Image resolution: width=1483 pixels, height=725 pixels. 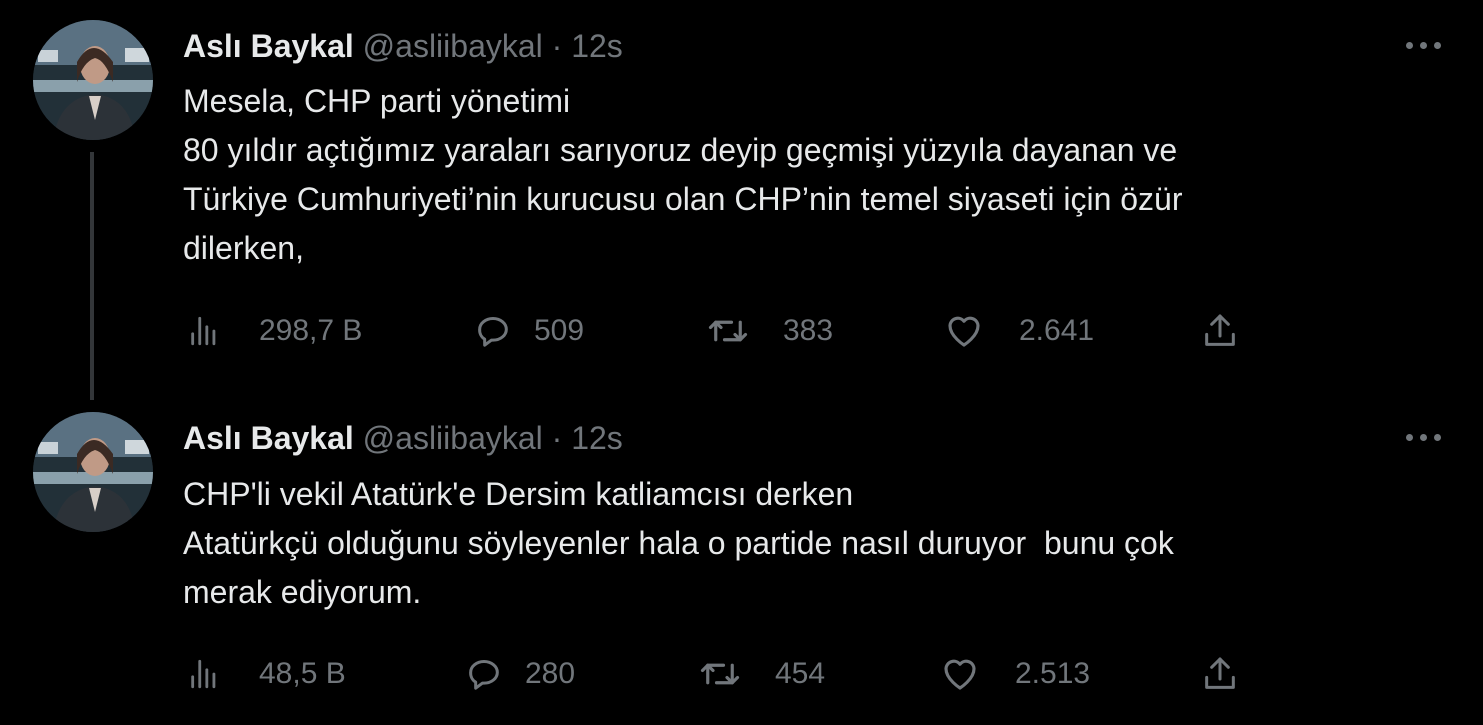 What do you see at coordinates (302, 592) in the screenshot?
I see `tweet-text-line: merak ediyorum.` at bounding box center [302, 592].